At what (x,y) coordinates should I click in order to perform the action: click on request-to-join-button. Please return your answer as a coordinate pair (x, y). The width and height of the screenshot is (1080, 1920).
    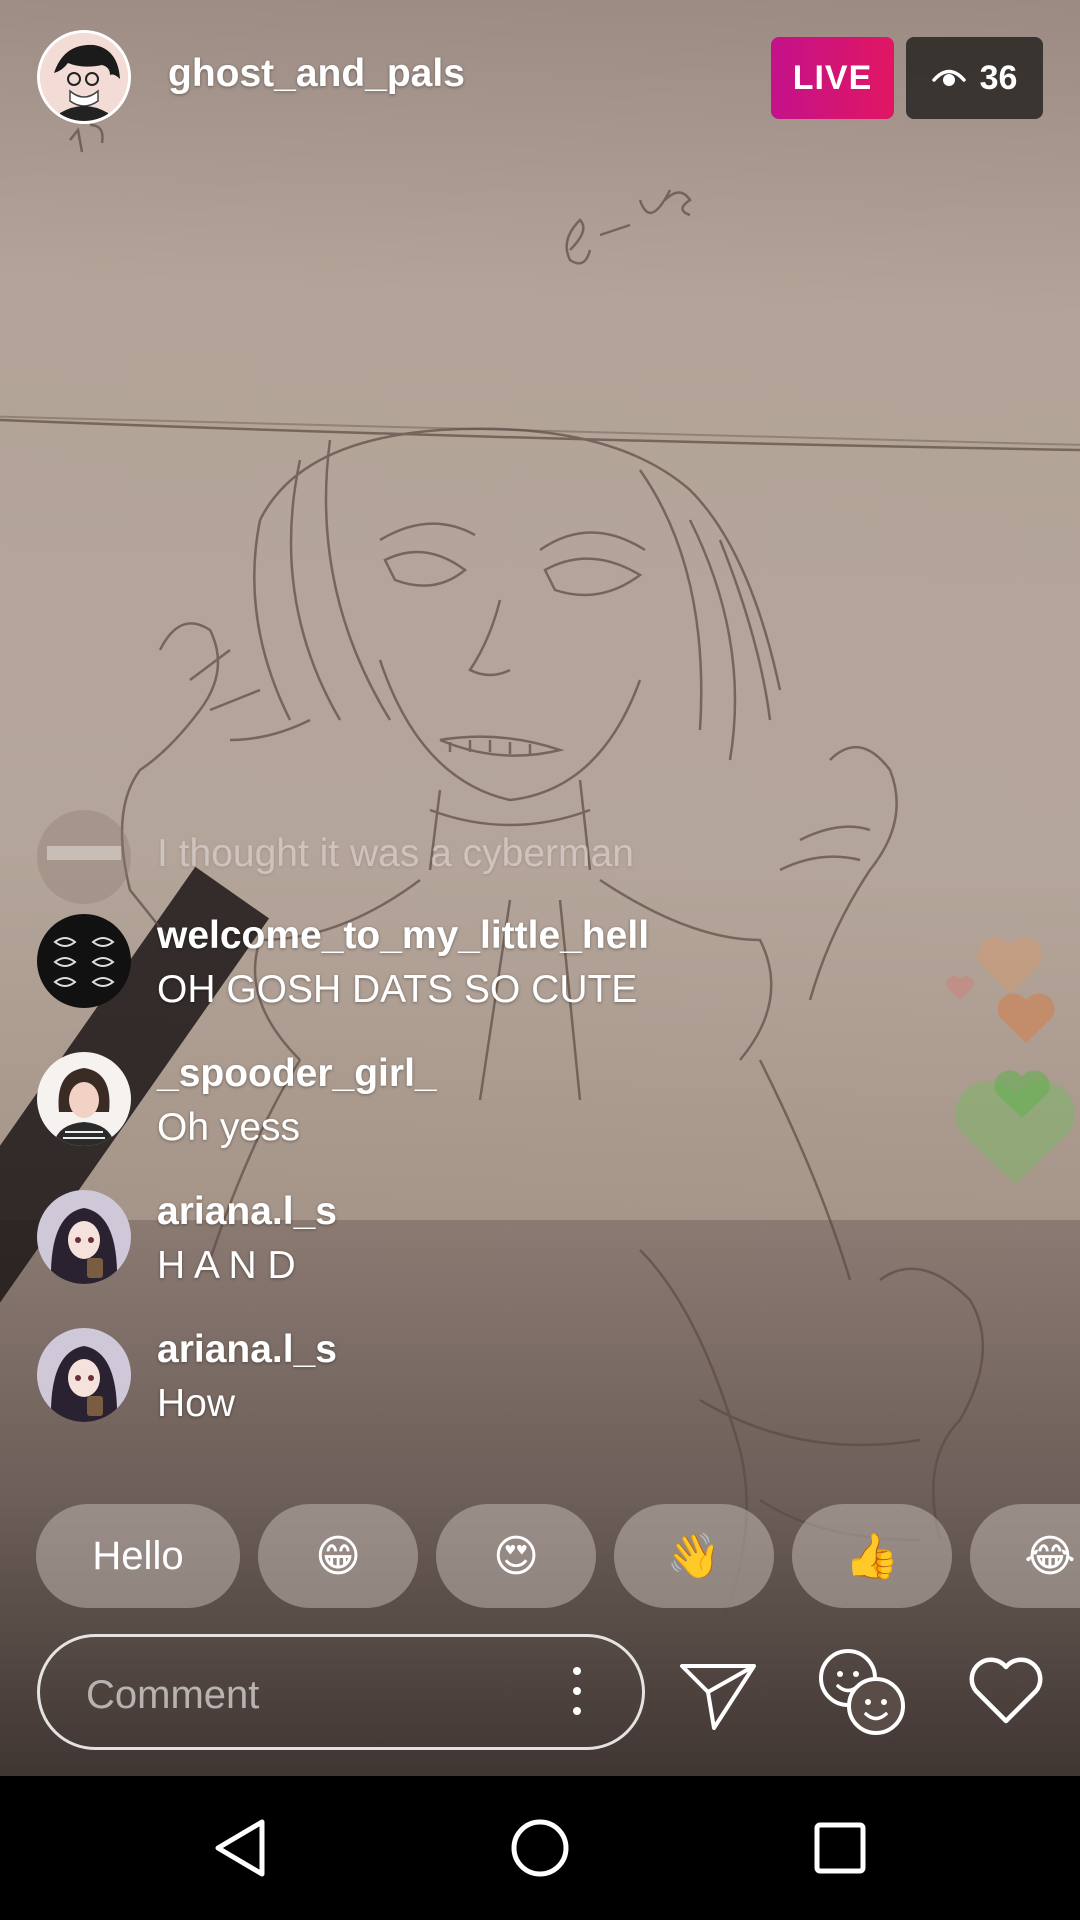
    Looking at the image, I should click on (862, 1694).